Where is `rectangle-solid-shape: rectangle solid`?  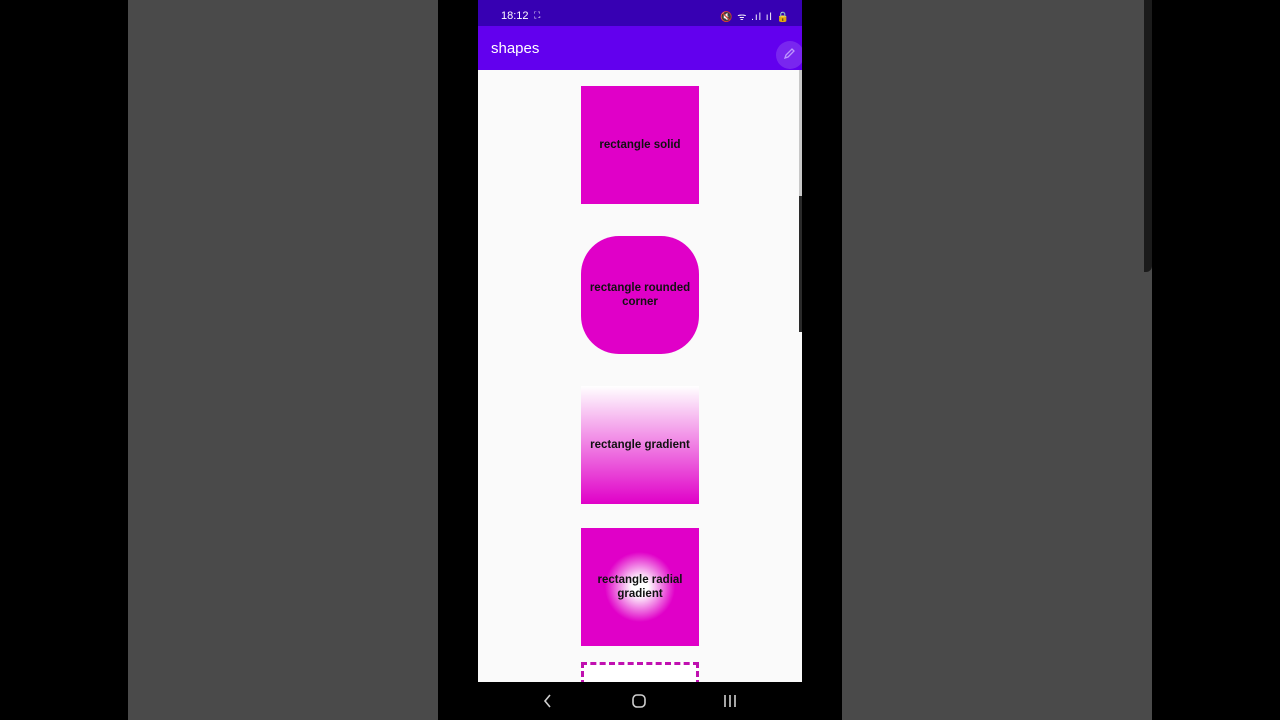
rectangle-solid-shape: rectangle solid is located at coordinates (640, 145).